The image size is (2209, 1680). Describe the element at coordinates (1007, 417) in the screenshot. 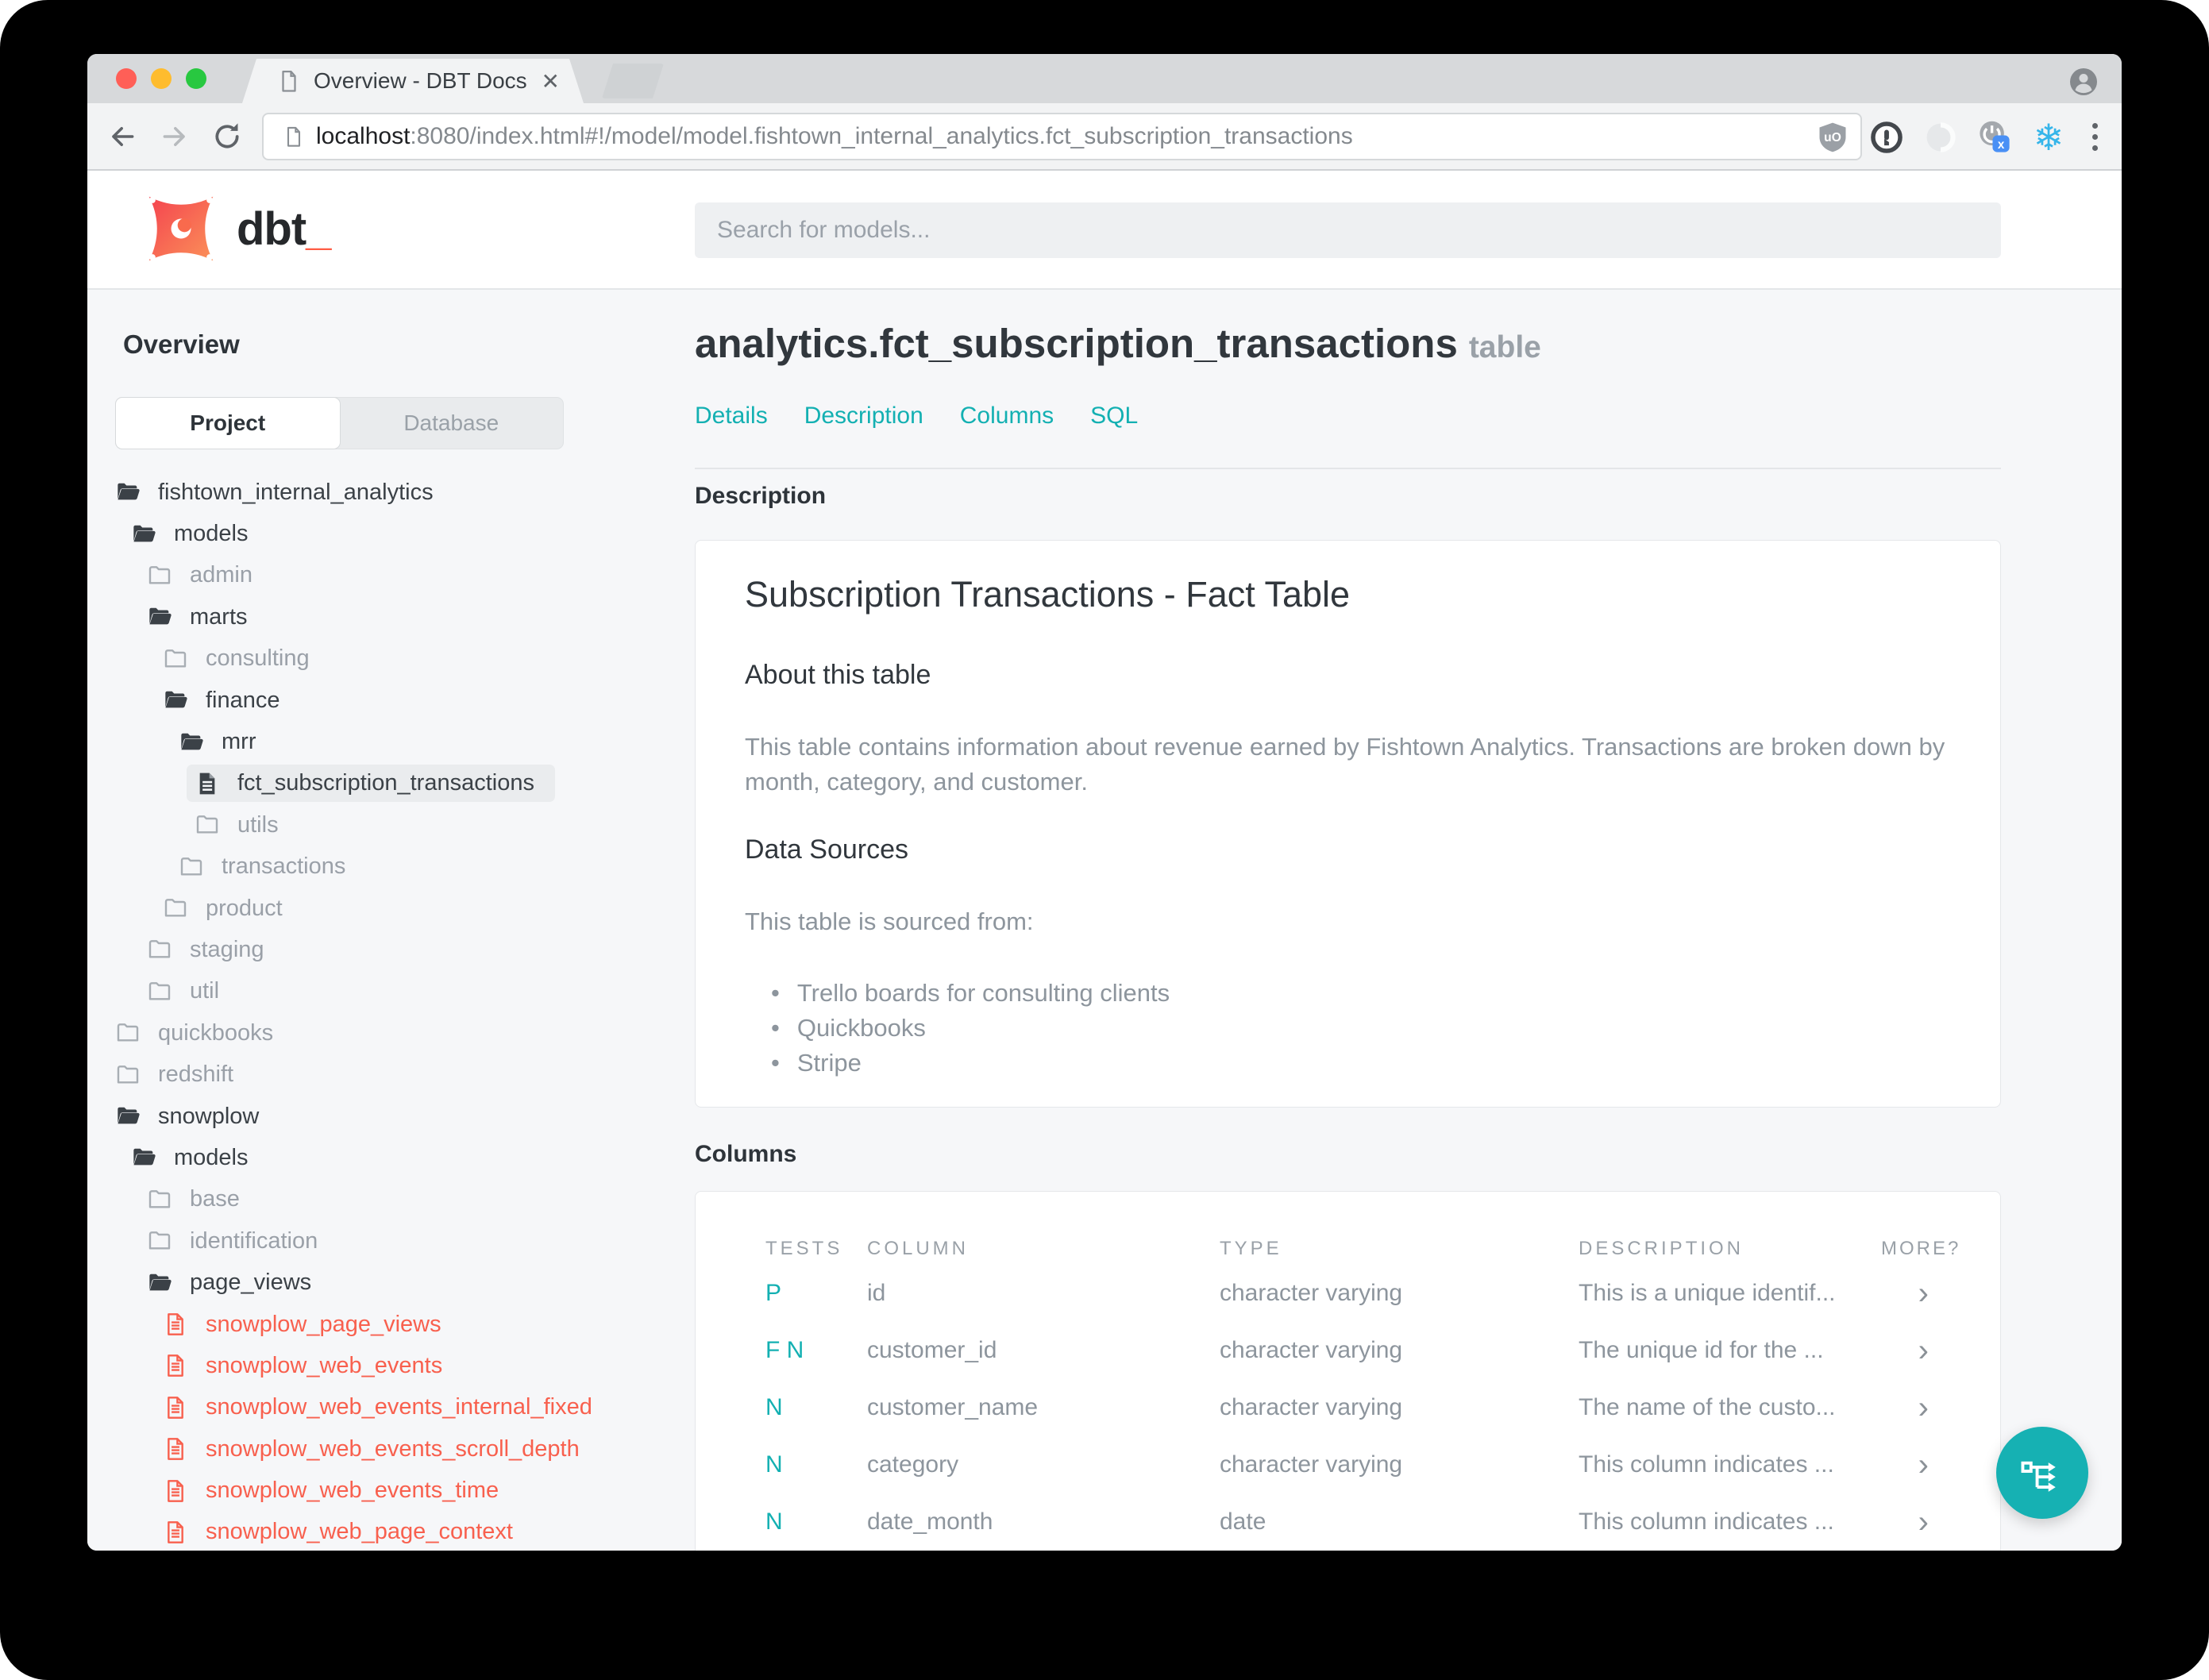

I see `nav-link-columns: Columns` at that location.